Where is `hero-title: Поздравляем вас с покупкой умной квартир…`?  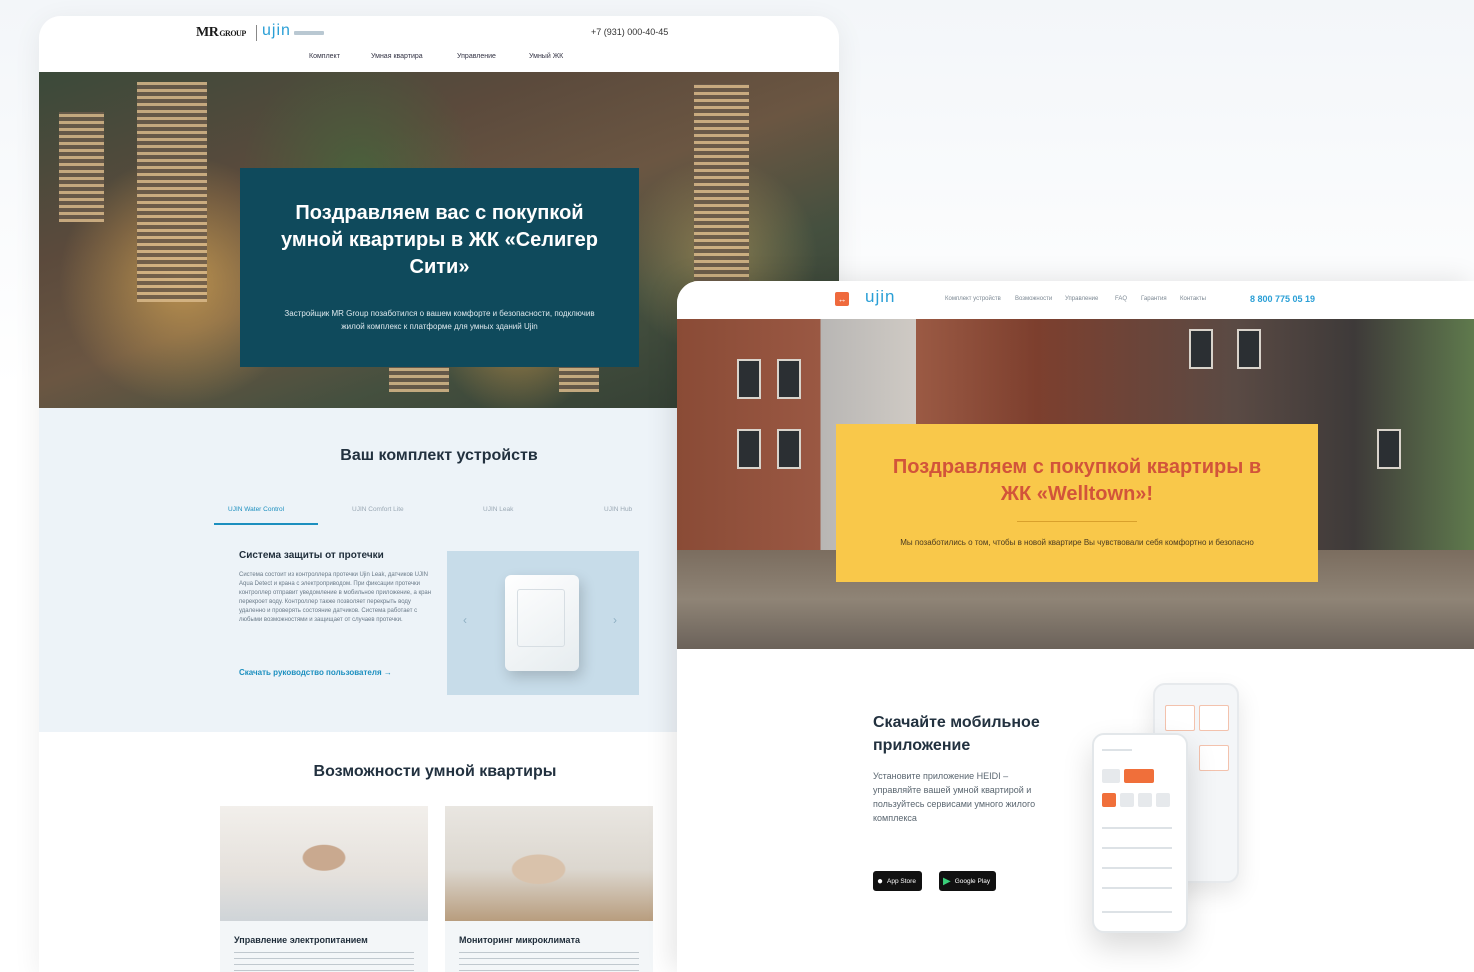
hero-title: Поздравляем вас с покупкой умной квартир… is located at coordinates (439, 240).